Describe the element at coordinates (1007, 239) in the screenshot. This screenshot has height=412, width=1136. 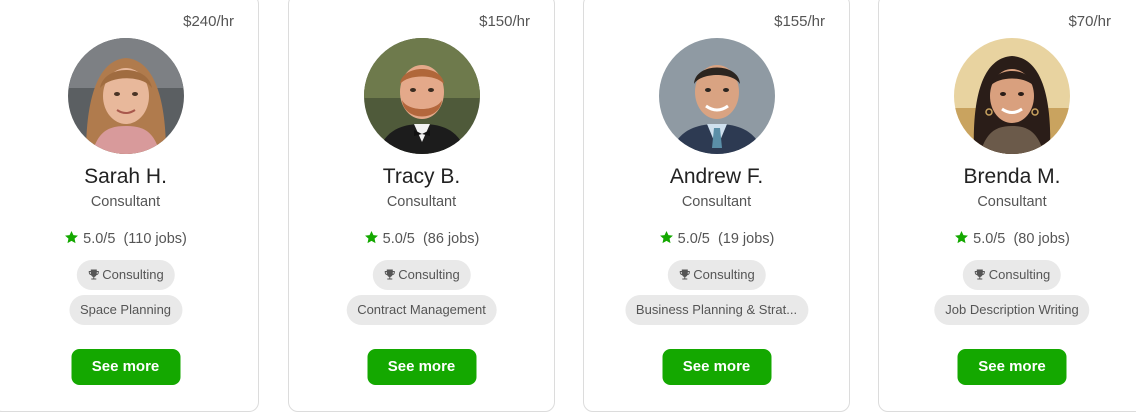
I see `rating-row: 5.0/5 (80 jobs)` at that location.